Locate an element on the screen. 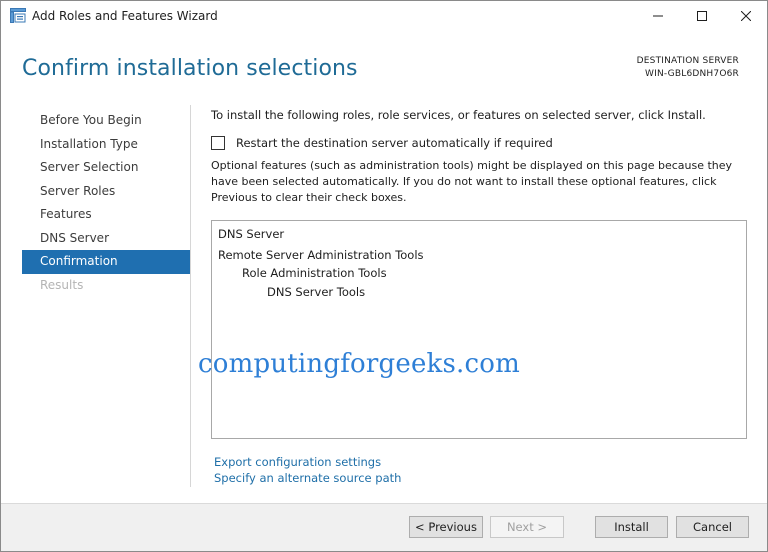 The width and height of the screenshot is (768, 552). close-button is located at coordinates (745, 16).